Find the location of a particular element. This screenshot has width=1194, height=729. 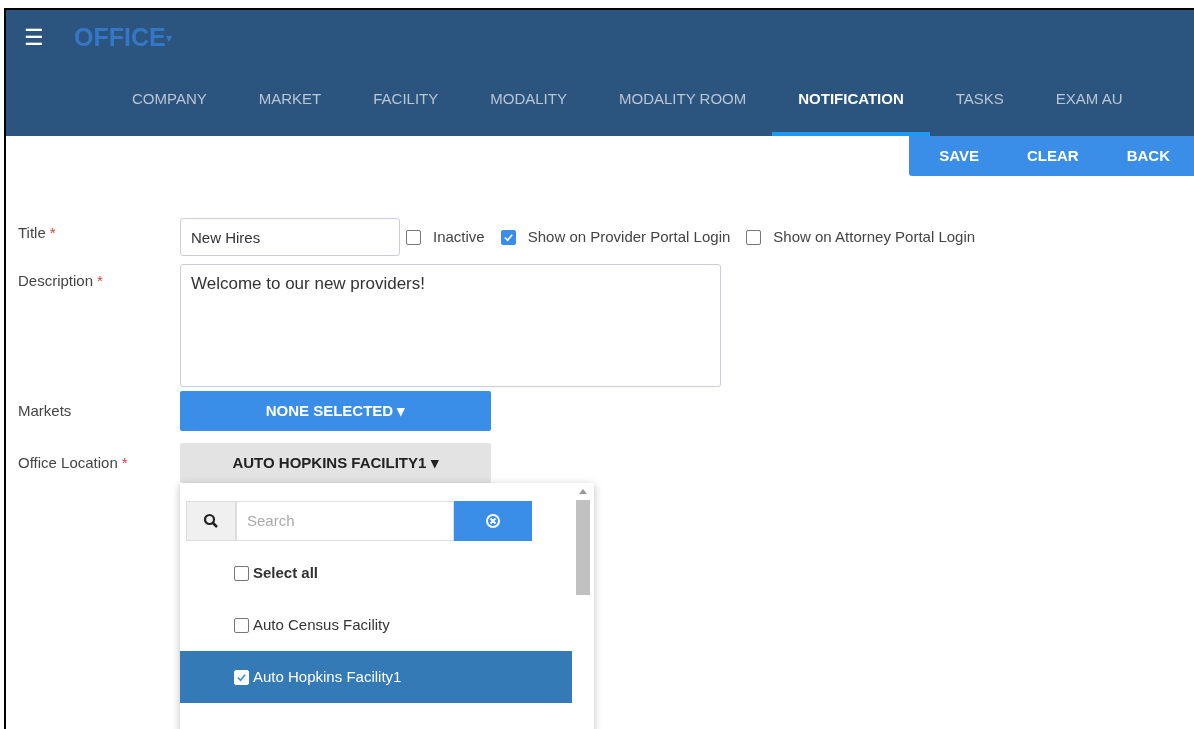

scrollbar-thumb is located at coordinates (583, 547).